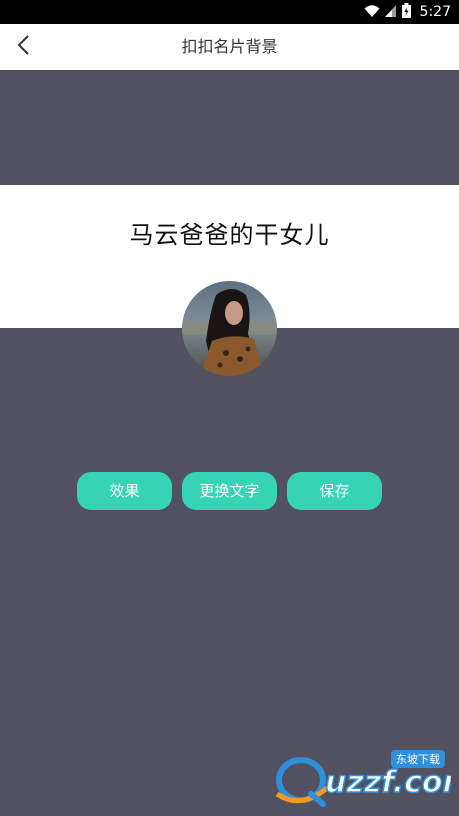 Image resolution: width=459 pixels, height=816 pixels. I want to click on app-header: 扣扣名片背景, so click(229, 47).